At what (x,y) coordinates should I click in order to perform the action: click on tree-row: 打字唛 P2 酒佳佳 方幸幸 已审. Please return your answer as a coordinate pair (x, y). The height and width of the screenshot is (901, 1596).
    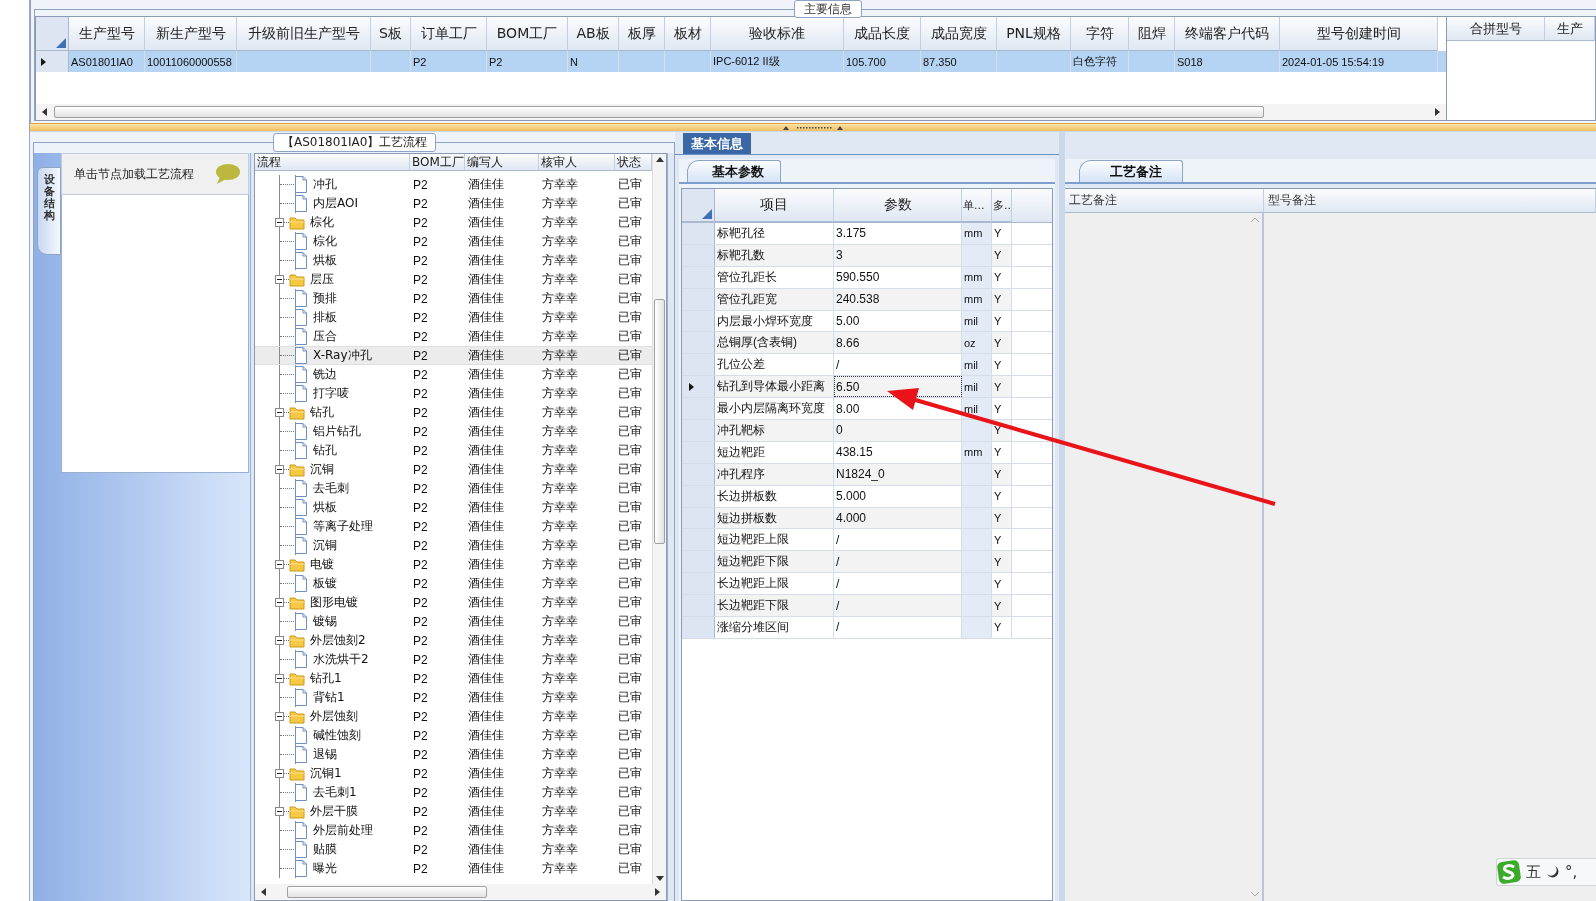
    Looking at the image, I should click on (454, 393).